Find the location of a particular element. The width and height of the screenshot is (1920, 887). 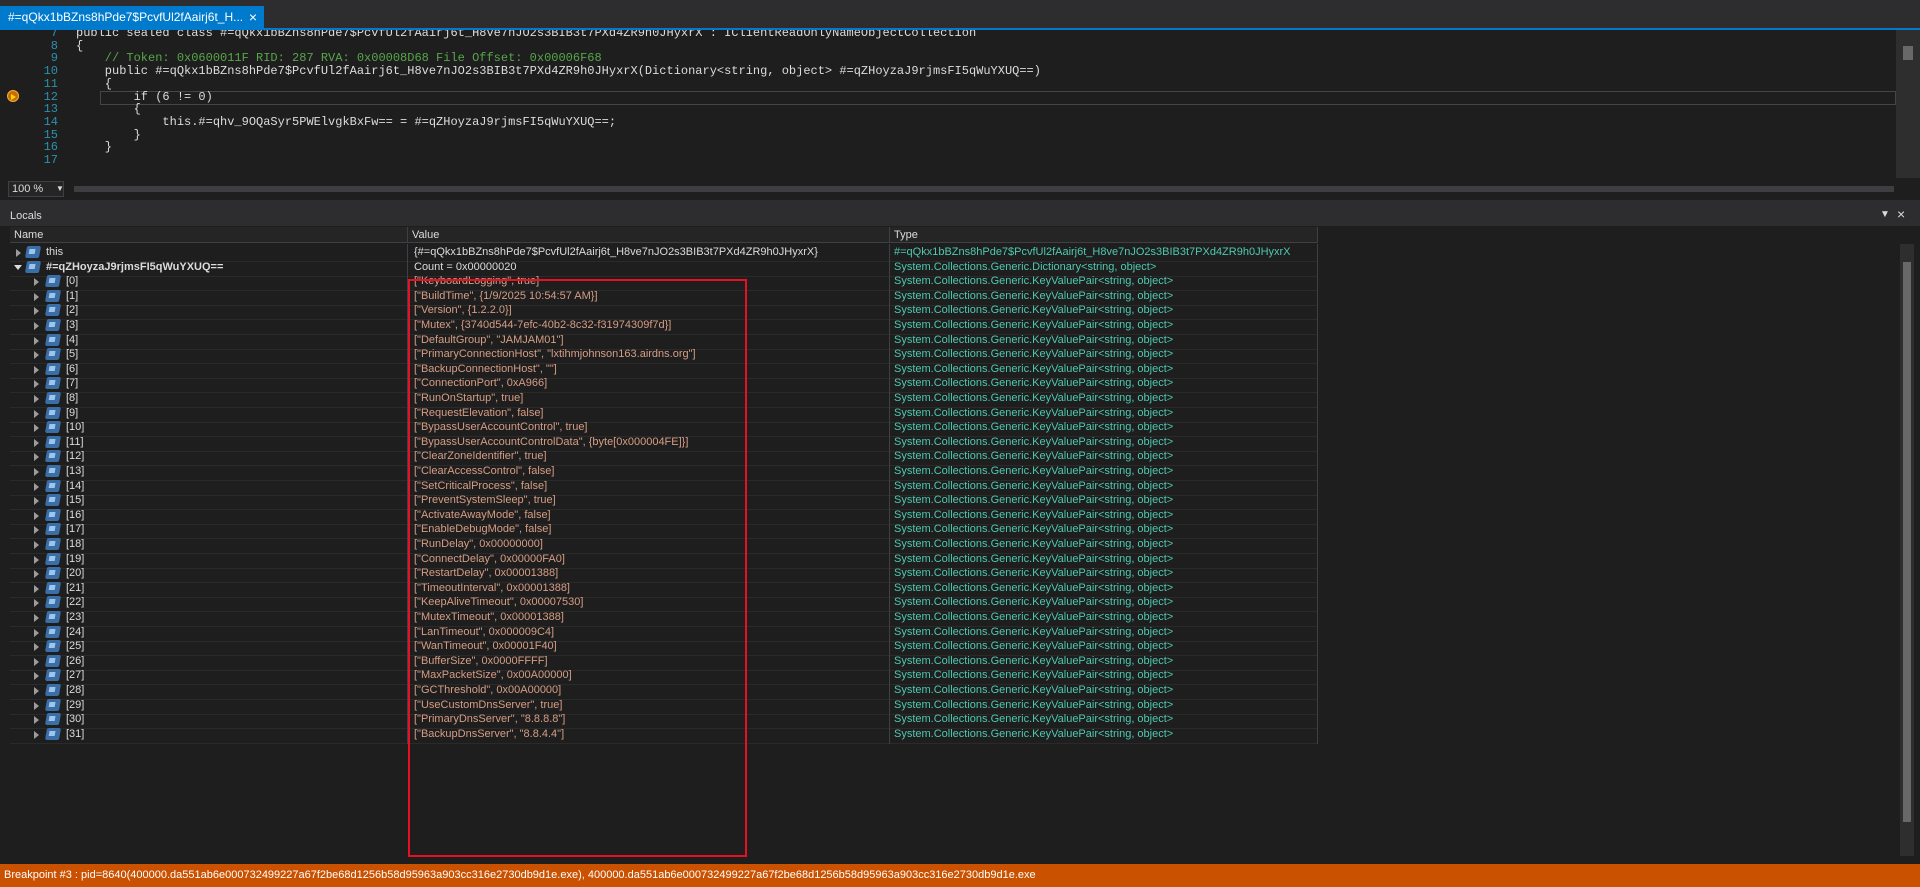

chevron-down-icon: ▼ is located at coordinates (61, 189).